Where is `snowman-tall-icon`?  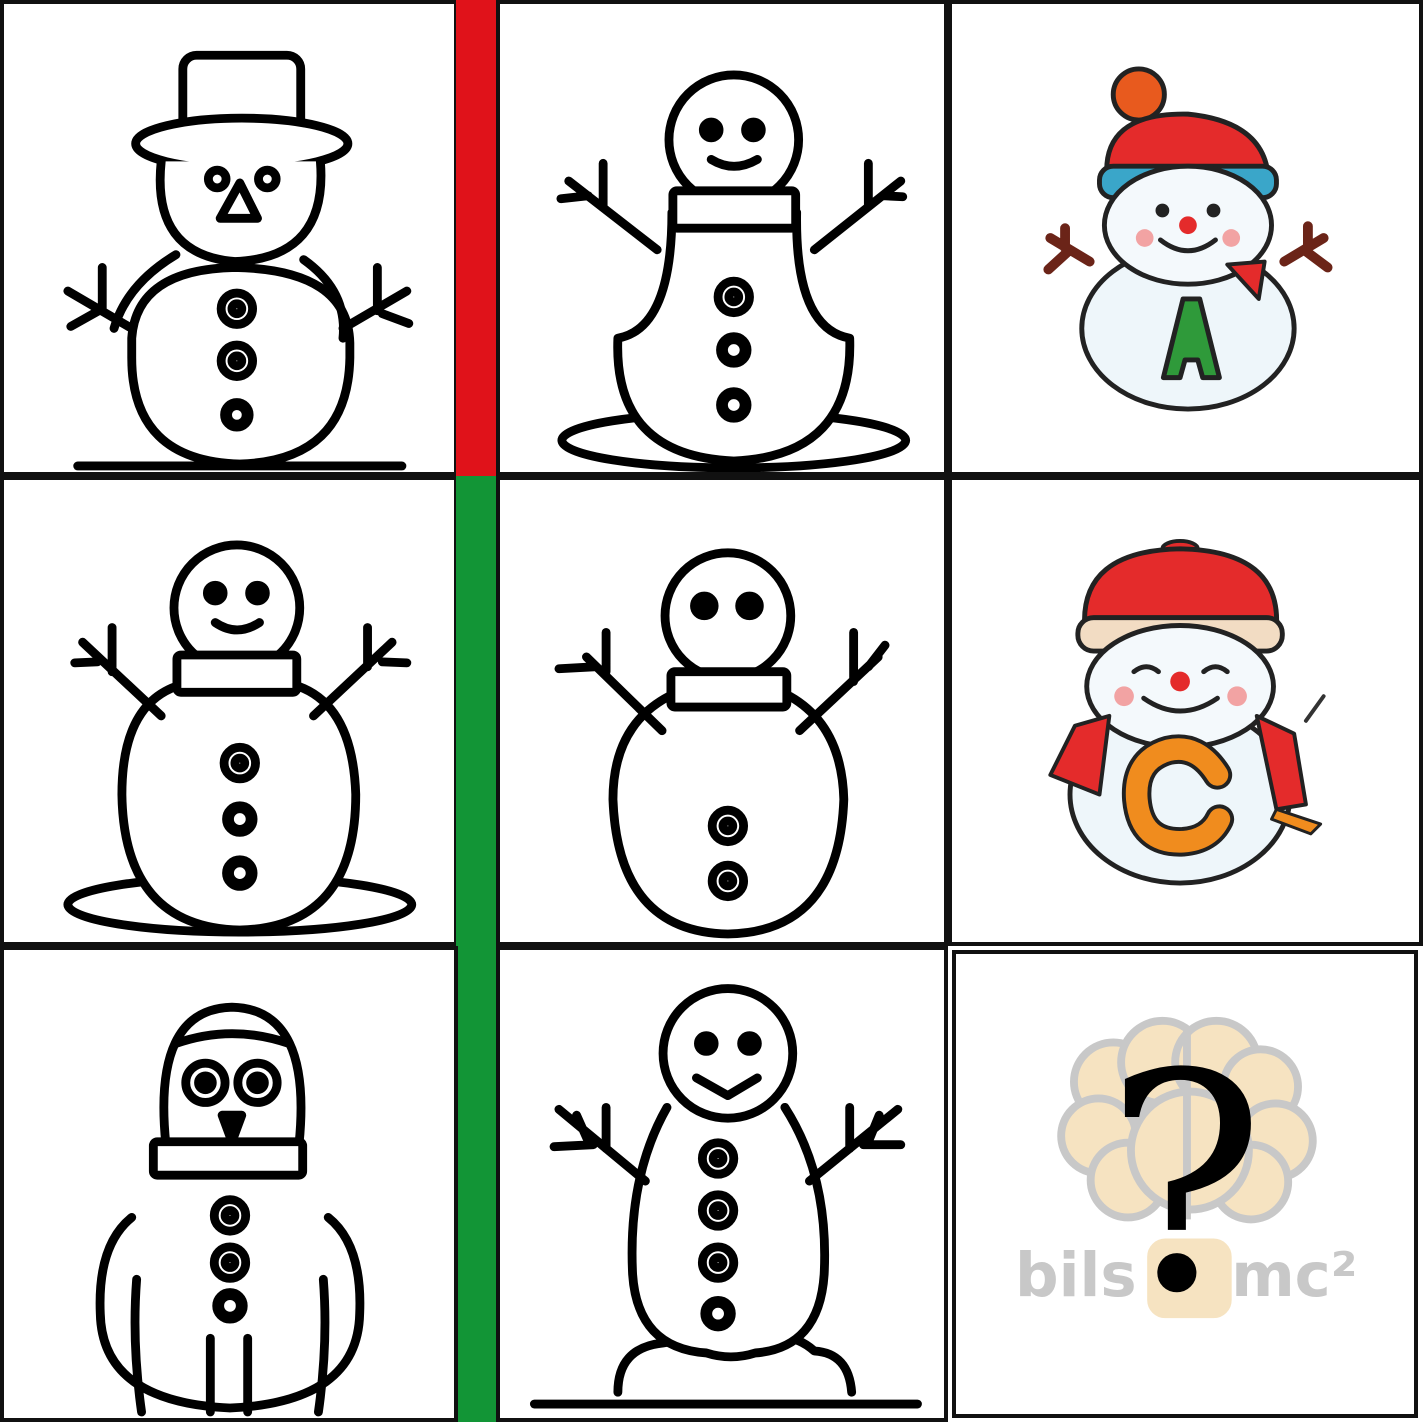
snowman-tall-icon is located at coordinates (725, 1196).